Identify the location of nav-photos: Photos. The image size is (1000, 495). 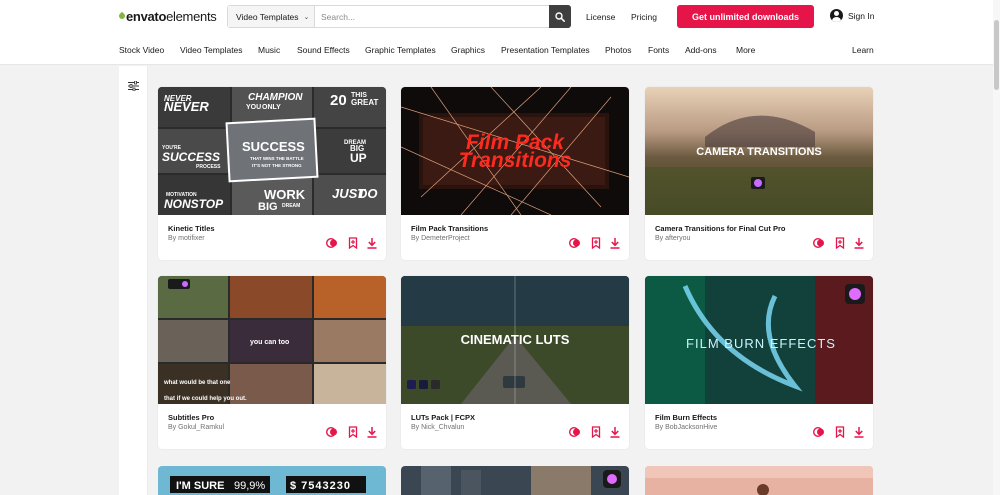
(618, 50).